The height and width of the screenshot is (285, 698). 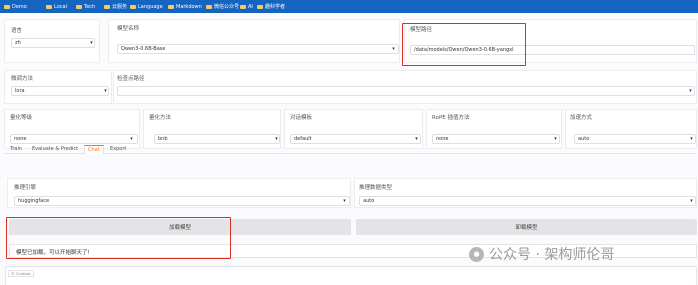 I want to click on wechat-icon: ●, so click(x=476, y=254).